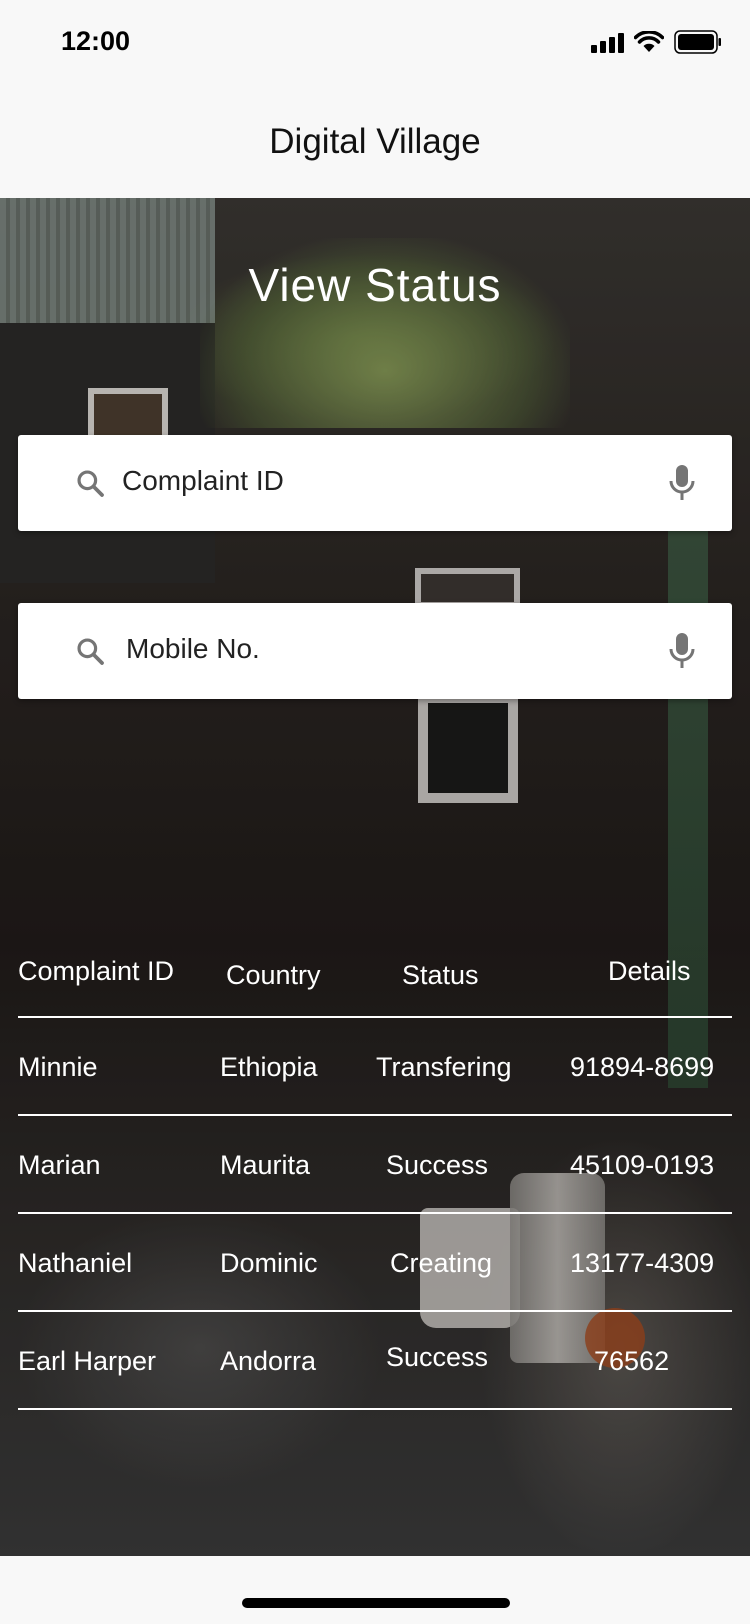  What do you see at coordinates (642, 1165) in the screenshot?
I see `cell-details: 45109-0193` at bounding box center [642, 1165].